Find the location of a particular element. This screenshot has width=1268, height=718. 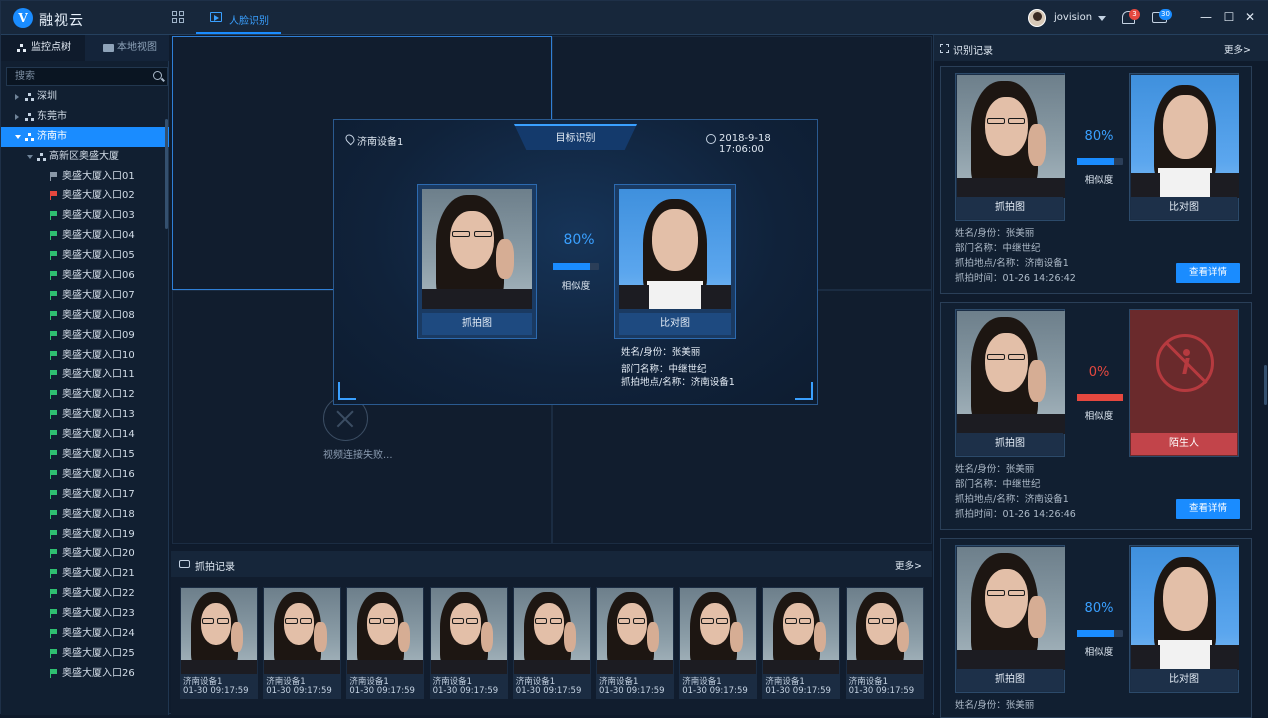

capture-more-link: 更多> is located at coordinates (908, 565).